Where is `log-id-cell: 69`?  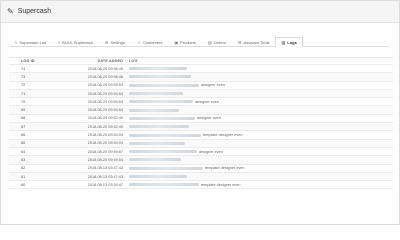
log-id-cell: 69 is located at coordinates (23, 110).